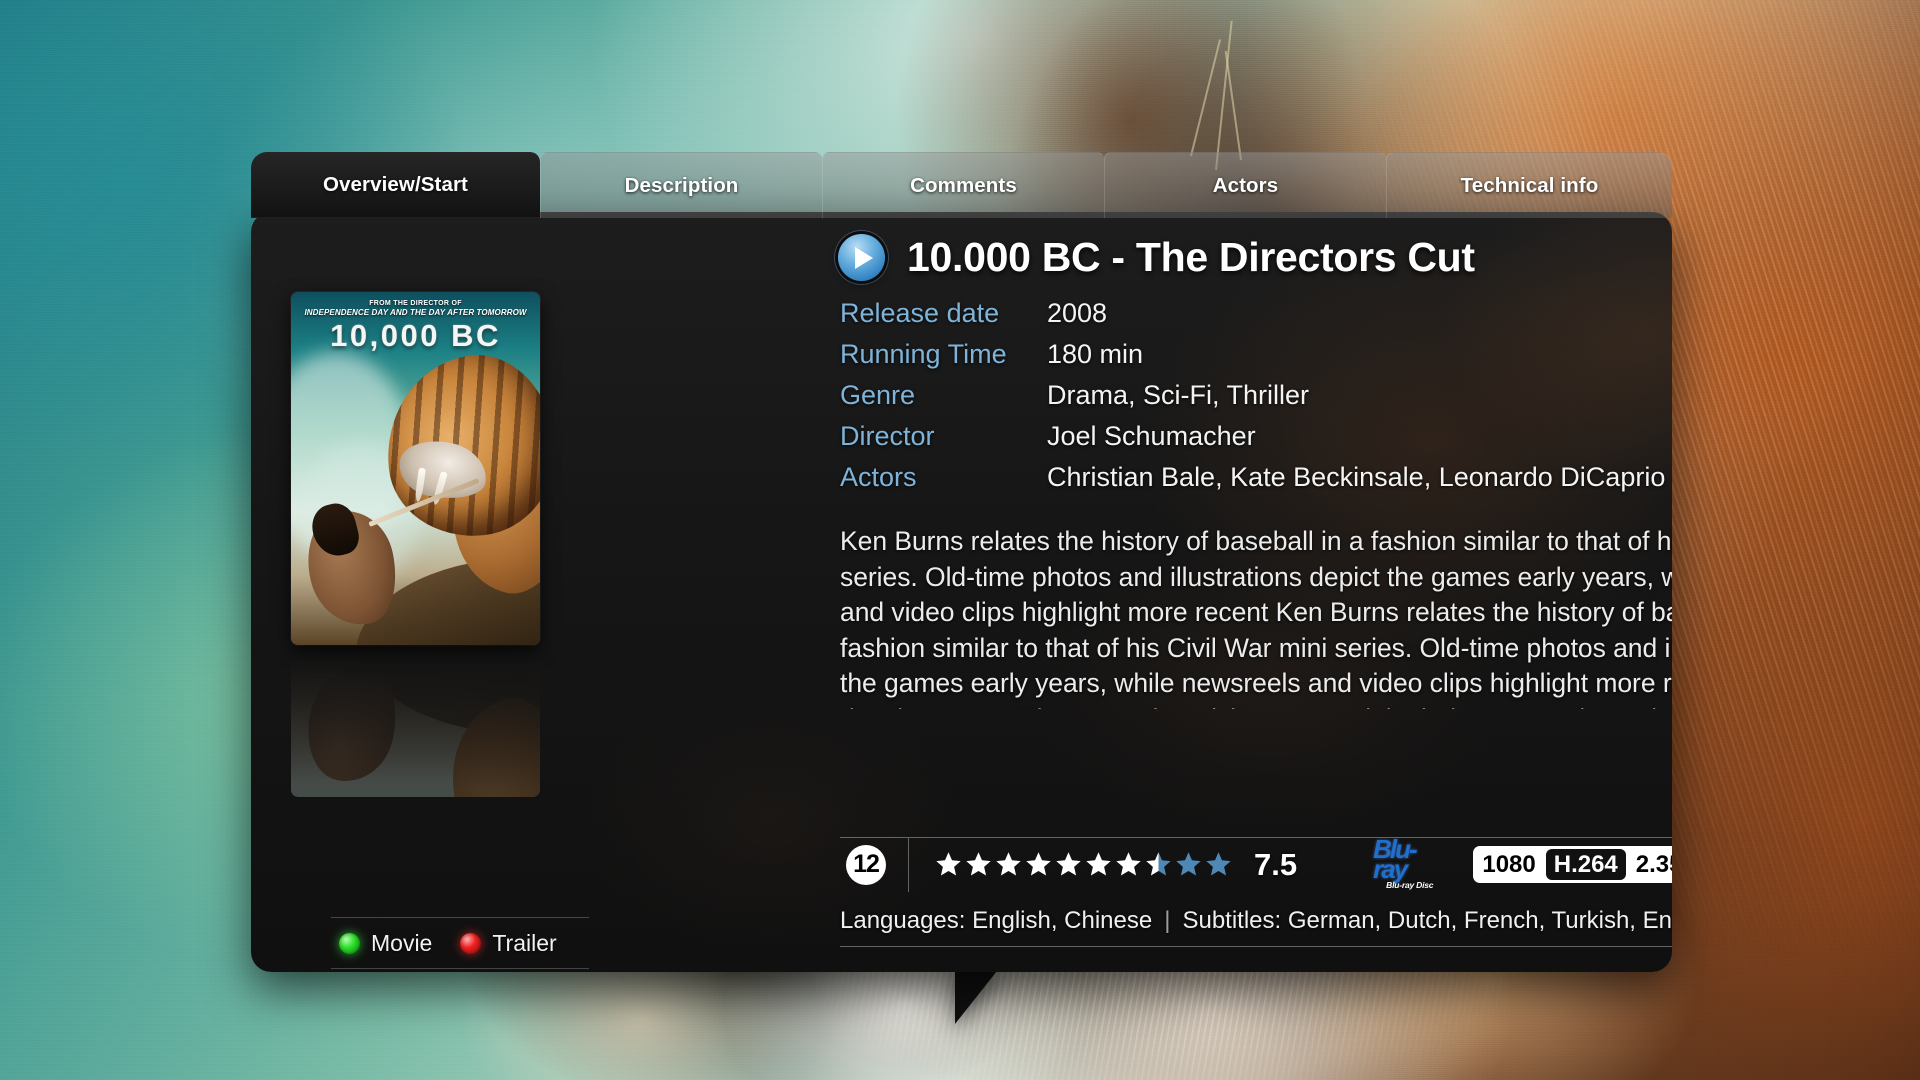 Image resolution: width=1920 pixels, height=1080 pixels. Describe the element at coordinates (1252, 359) in the screenshot. I see `metadata-row: Running Time 180 min` at that location.